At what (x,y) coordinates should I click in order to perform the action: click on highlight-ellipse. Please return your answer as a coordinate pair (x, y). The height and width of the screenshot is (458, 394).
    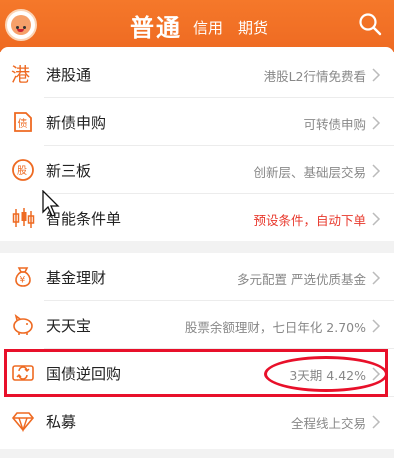
    Looking at the image, I should click on (326, 374).